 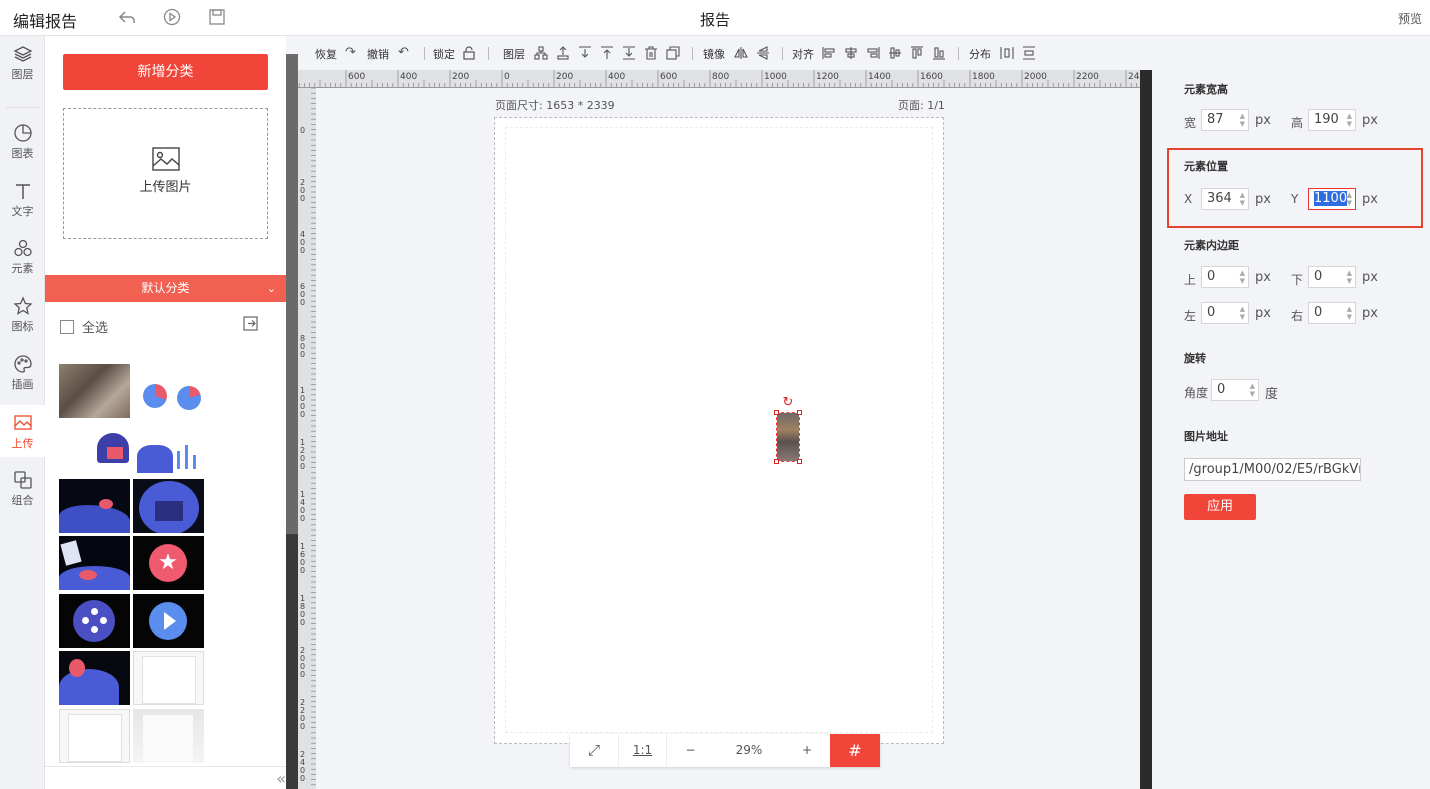 What do you see at coordinates (851, 53) in the screenshot?
I see `align-center-icon` at bounding box center [851, 53].